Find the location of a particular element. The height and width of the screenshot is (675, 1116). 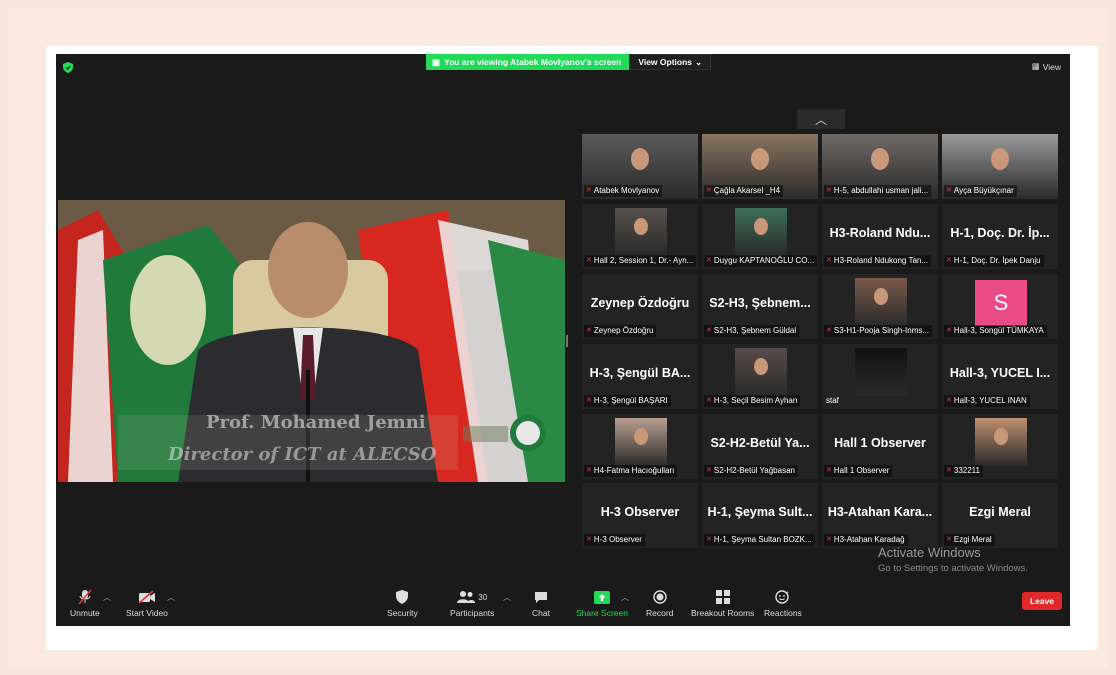

participant-tile: H-3 Observer ✕ H-3 Observer is located at coordinates (640, 515).